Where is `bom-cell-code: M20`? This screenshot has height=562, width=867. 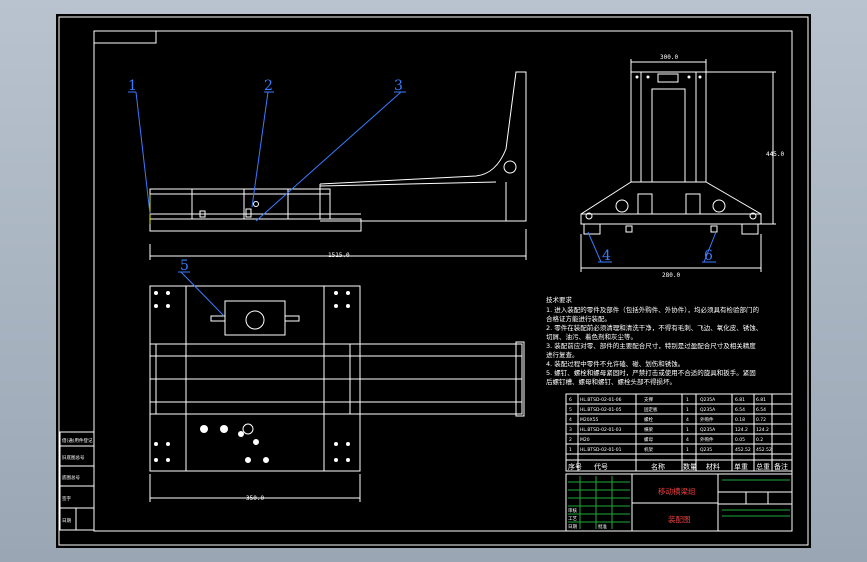
bom-cell-code: M20 is located at coordinates (585, 440).